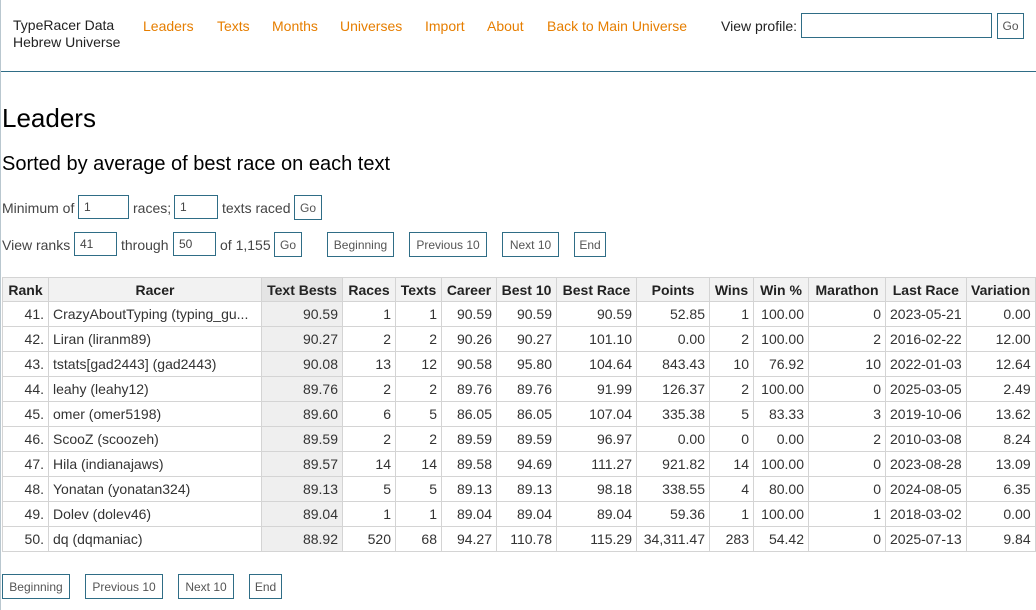  I want to click on col-races-header: Races, so click(369, 289).